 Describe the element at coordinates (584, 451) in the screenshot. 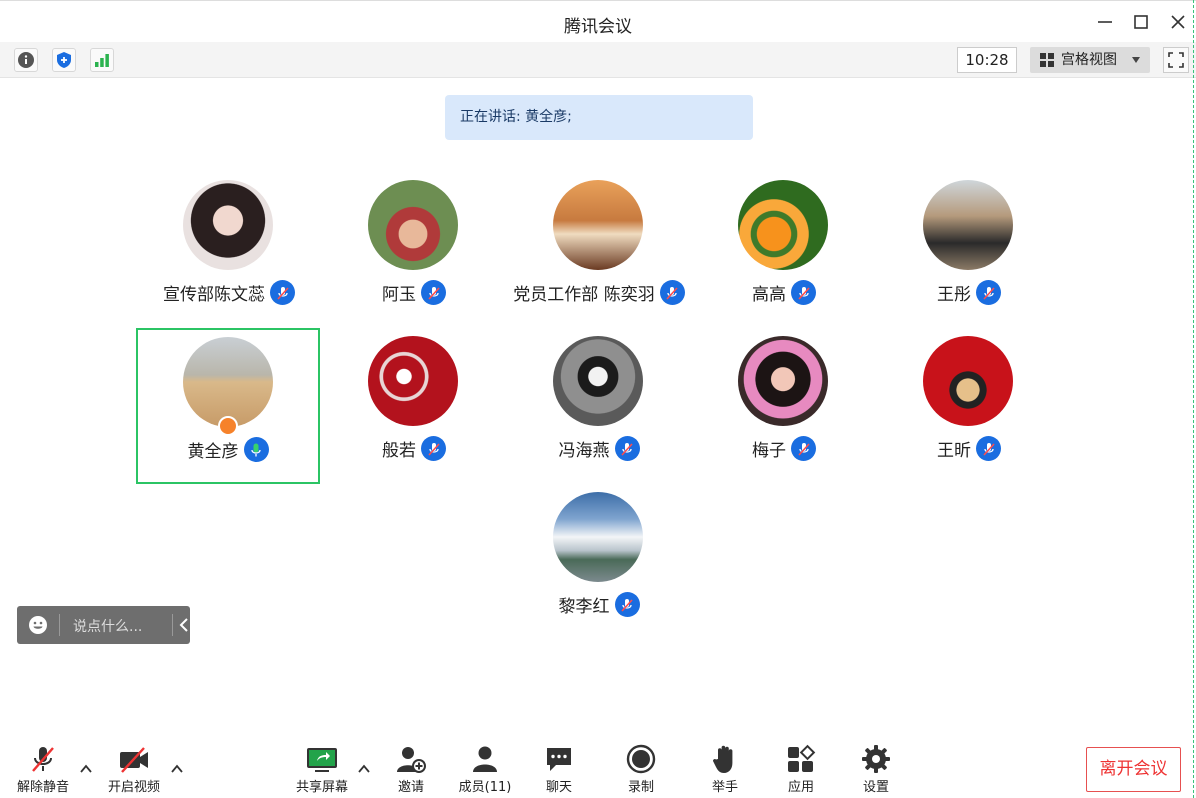

I see `participant-name: 冯海燕` at that location.